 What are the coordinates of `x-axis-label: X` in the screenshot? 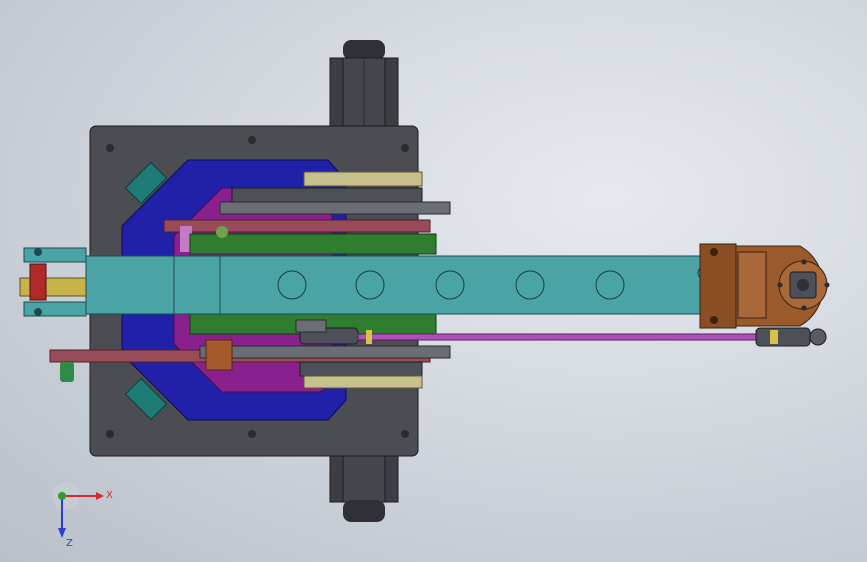 It's located at (109, 495).